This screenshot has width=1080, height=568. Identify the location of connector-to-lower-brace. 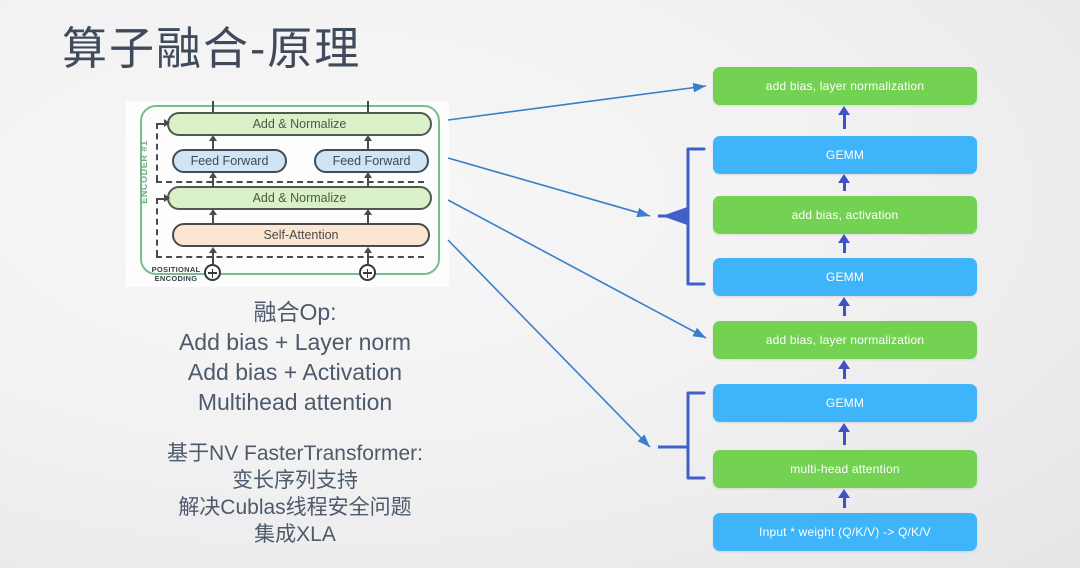
(549, 343).